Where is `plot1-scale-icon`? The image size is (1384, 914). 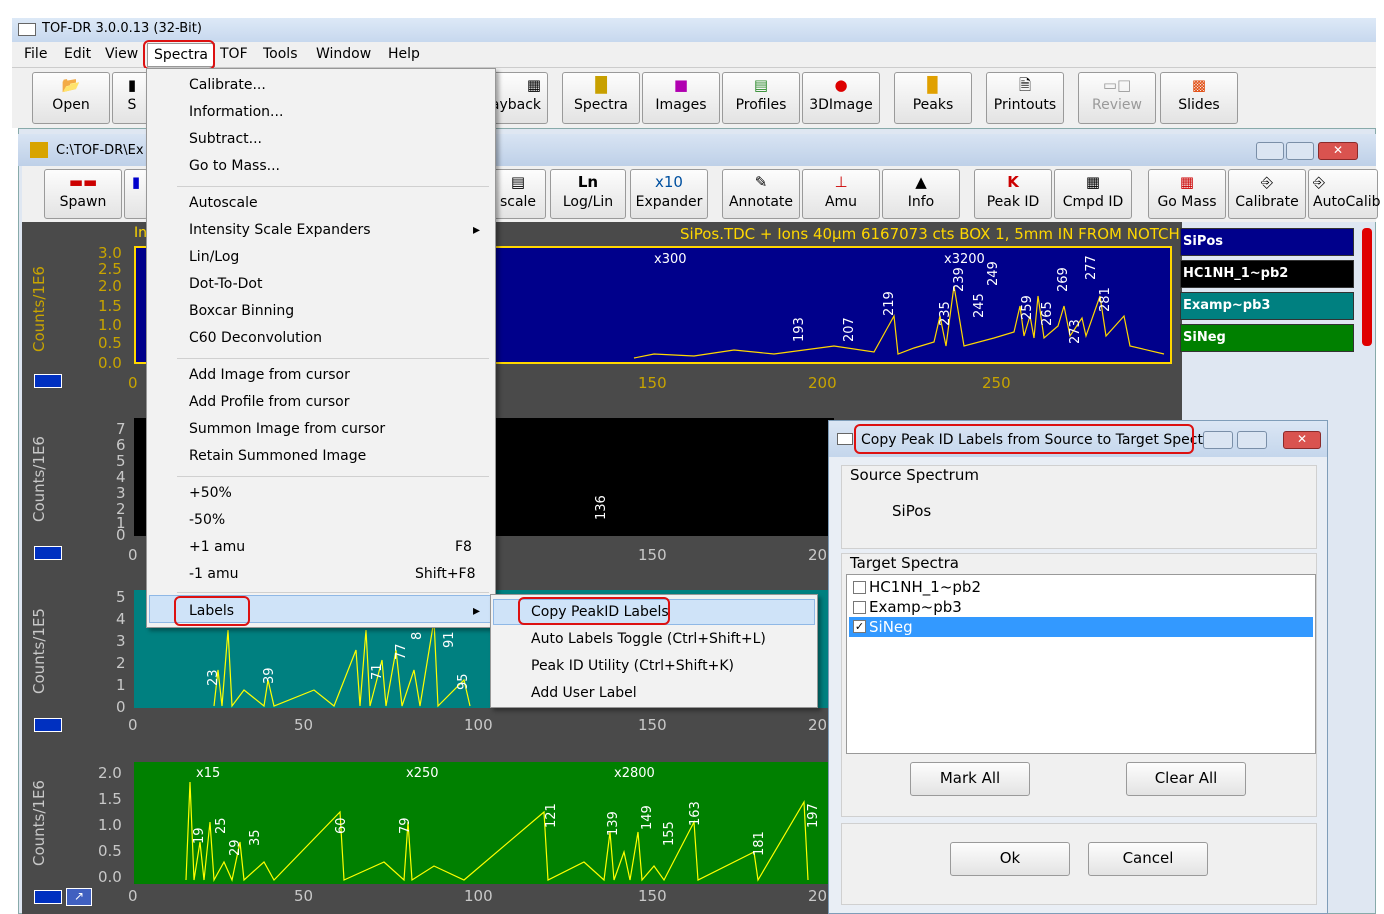 plot1-scale-icon is located at coordinates (48, 381).